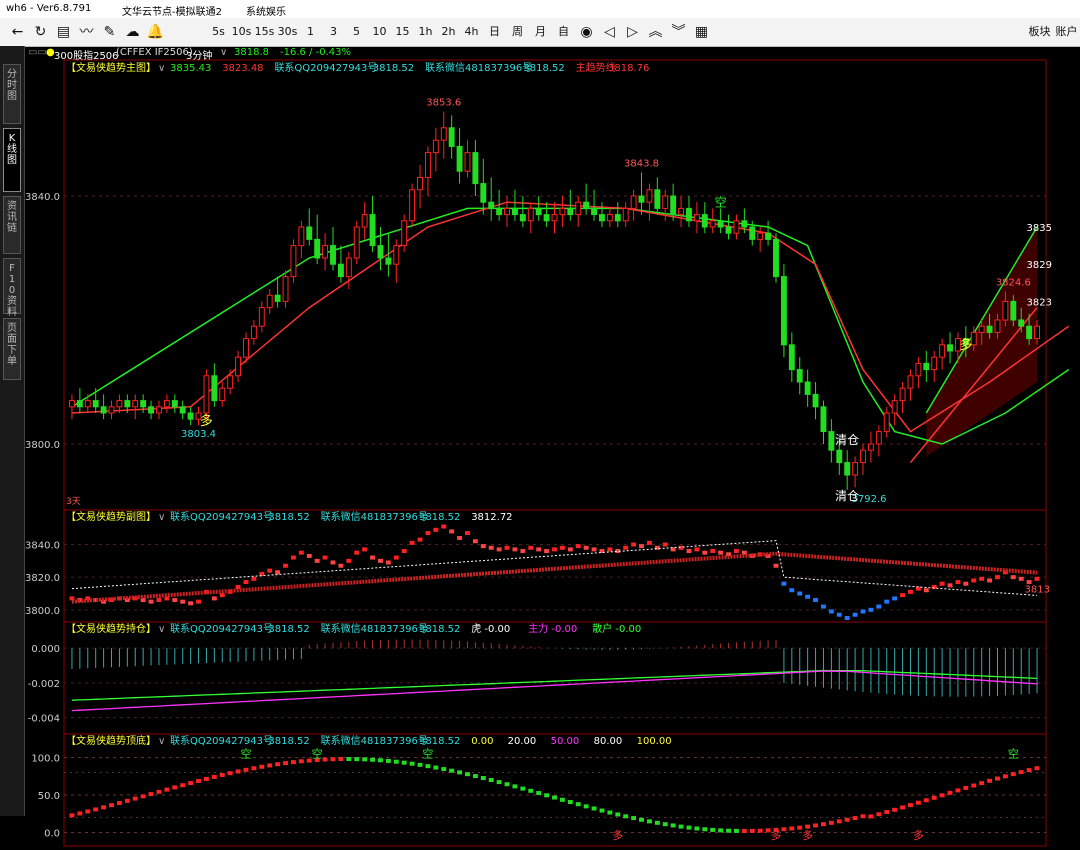  Describe the element at coordinates (402, 32) in the screenshot. I see `period-button-15: 15` at that location.